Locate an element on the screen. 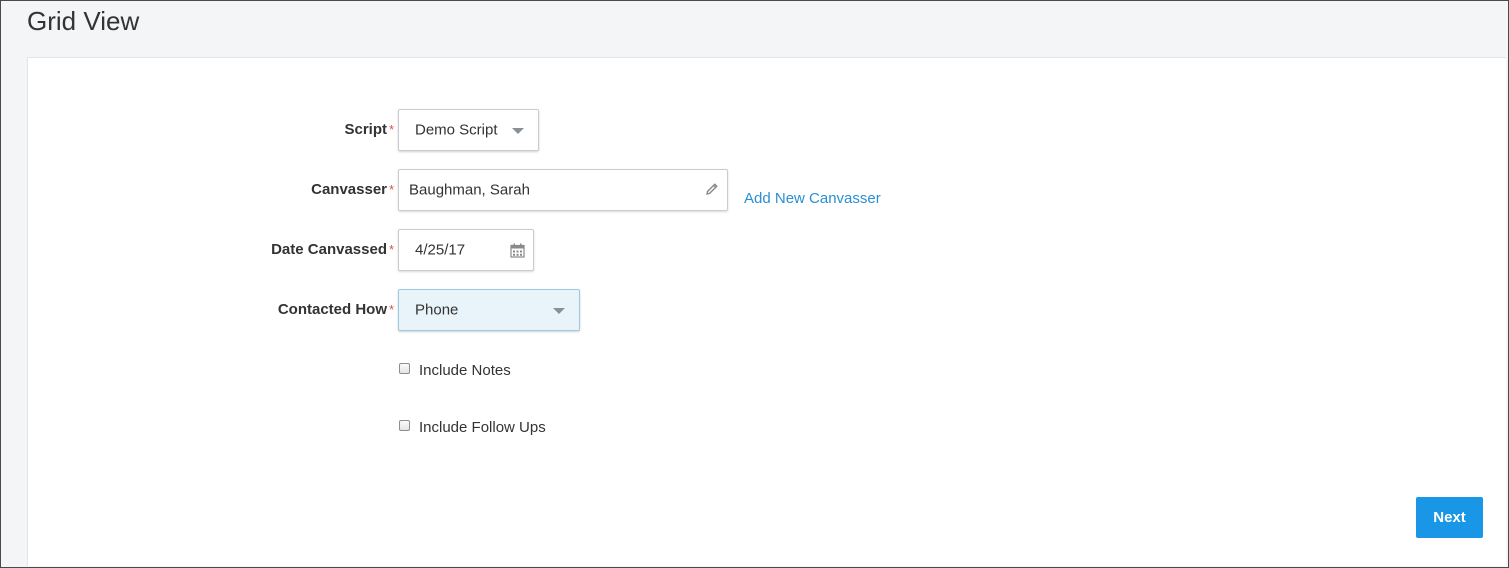 This screenshot has height=568, width=1509. include-follow-ups-checkbox is located at coordinates (404, 425).